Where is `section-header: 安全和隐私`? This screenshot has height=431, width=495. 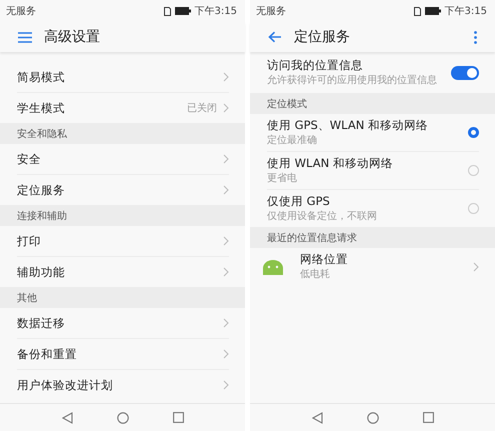 section-header: 安全和隐私 is located at coordinates (122, 133).